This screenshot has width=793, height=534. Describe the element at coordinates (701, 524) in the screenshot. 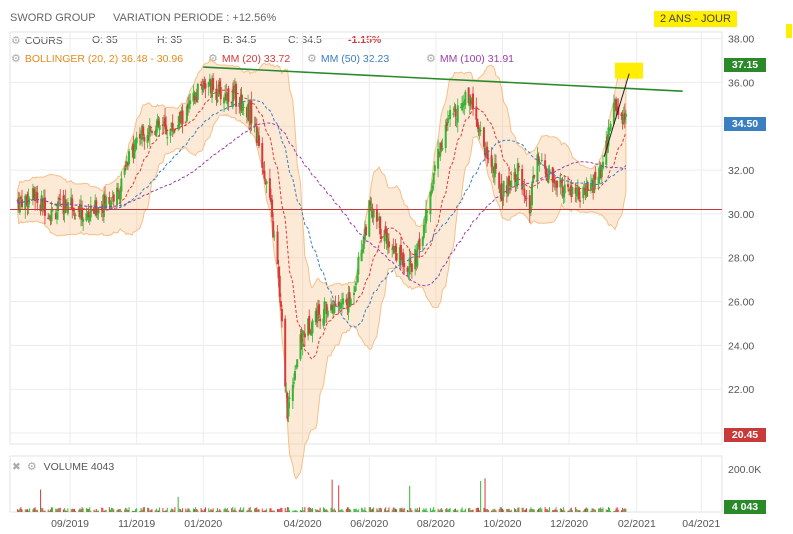

I see `x-tick-label: 04/2021` at that location.